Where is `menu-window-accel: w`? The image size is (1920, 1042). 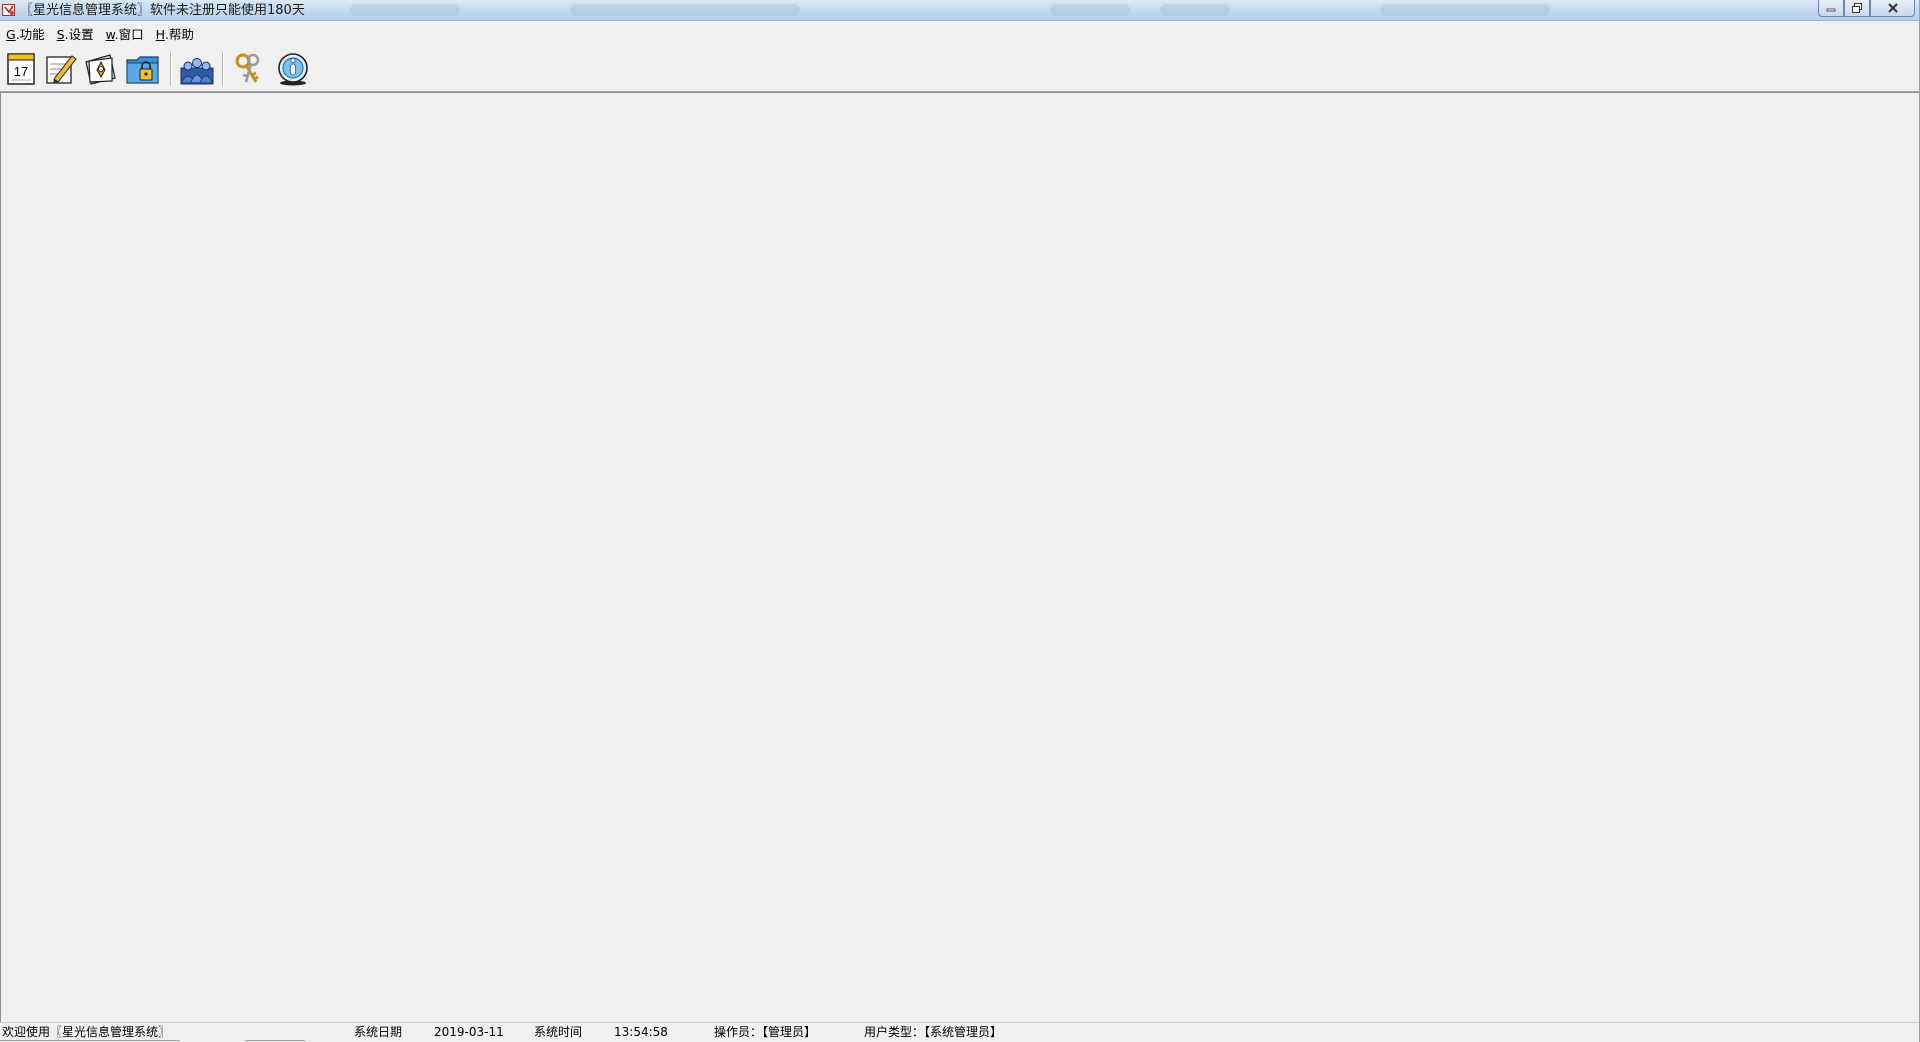
menu-window-accel: w is located at coordinates (110, 34).